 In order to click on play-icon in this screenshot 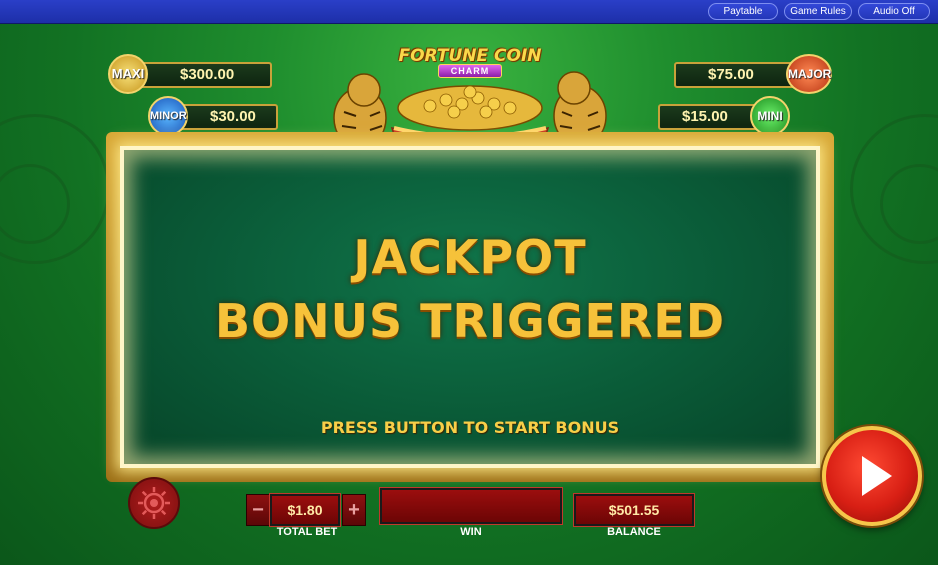, I will do `click(877, 476)`.